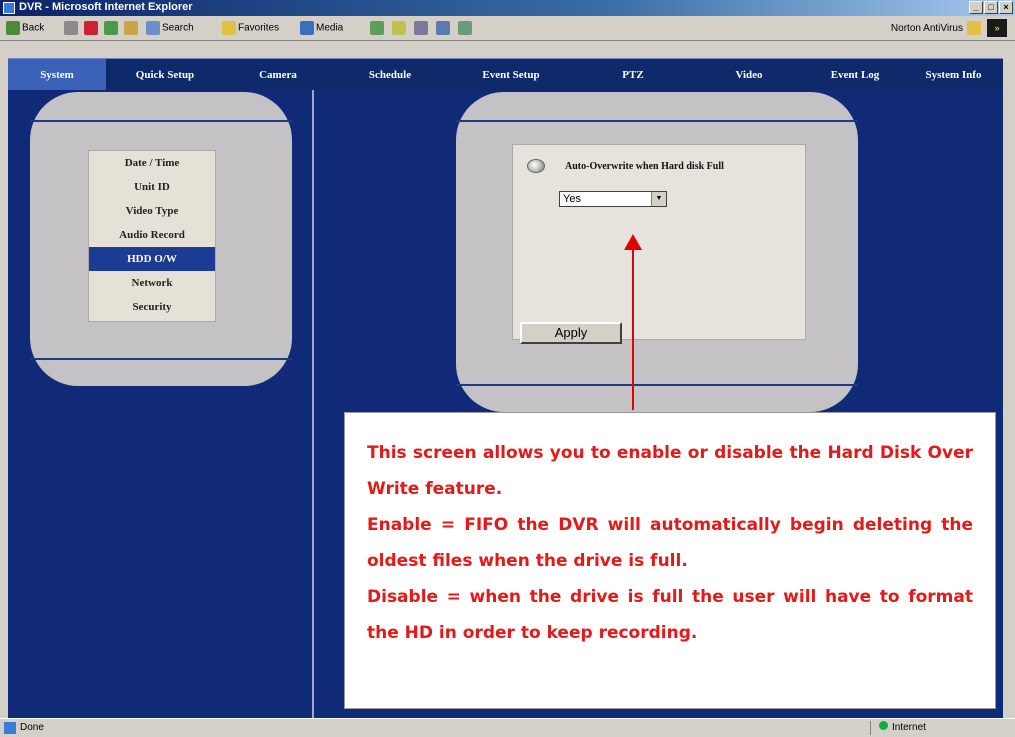  I want to click on refresh-button, so click(112, 28).